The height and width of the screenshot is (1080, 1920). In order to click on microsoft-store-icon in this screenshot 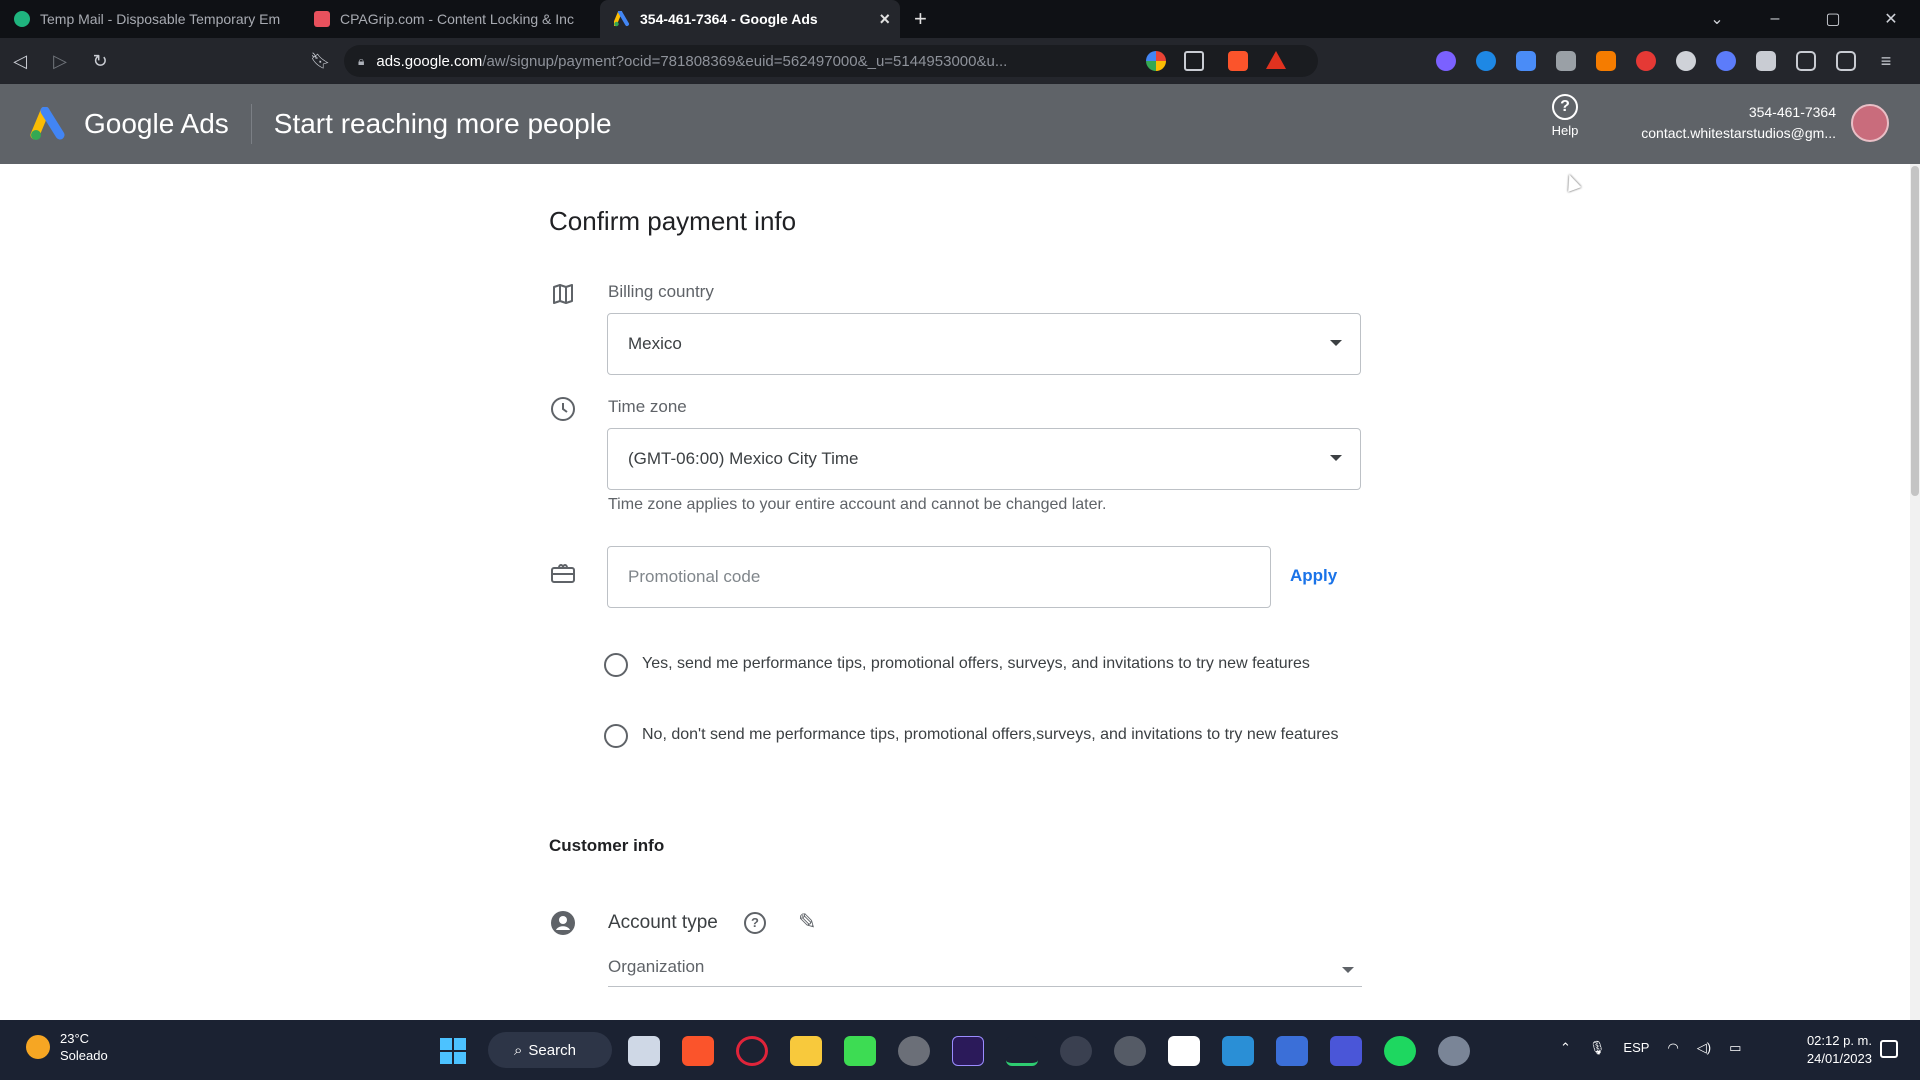, I will do `click(1292, 1051)`.